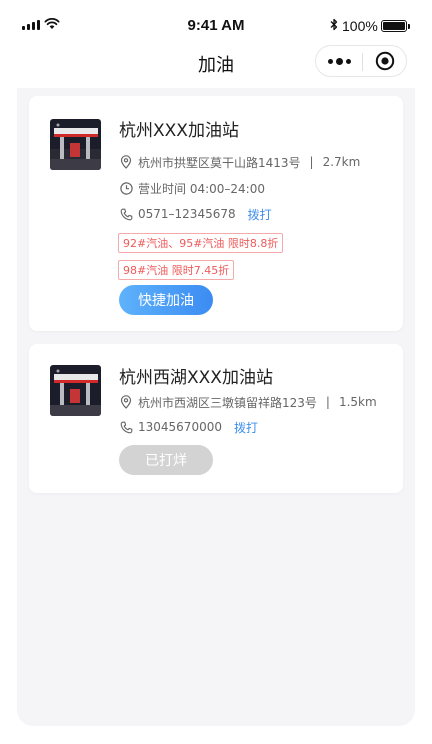 This screenshot has width=432, height=744. I want to click on phone-row: 13045670000 拨打, so click(188, 427).